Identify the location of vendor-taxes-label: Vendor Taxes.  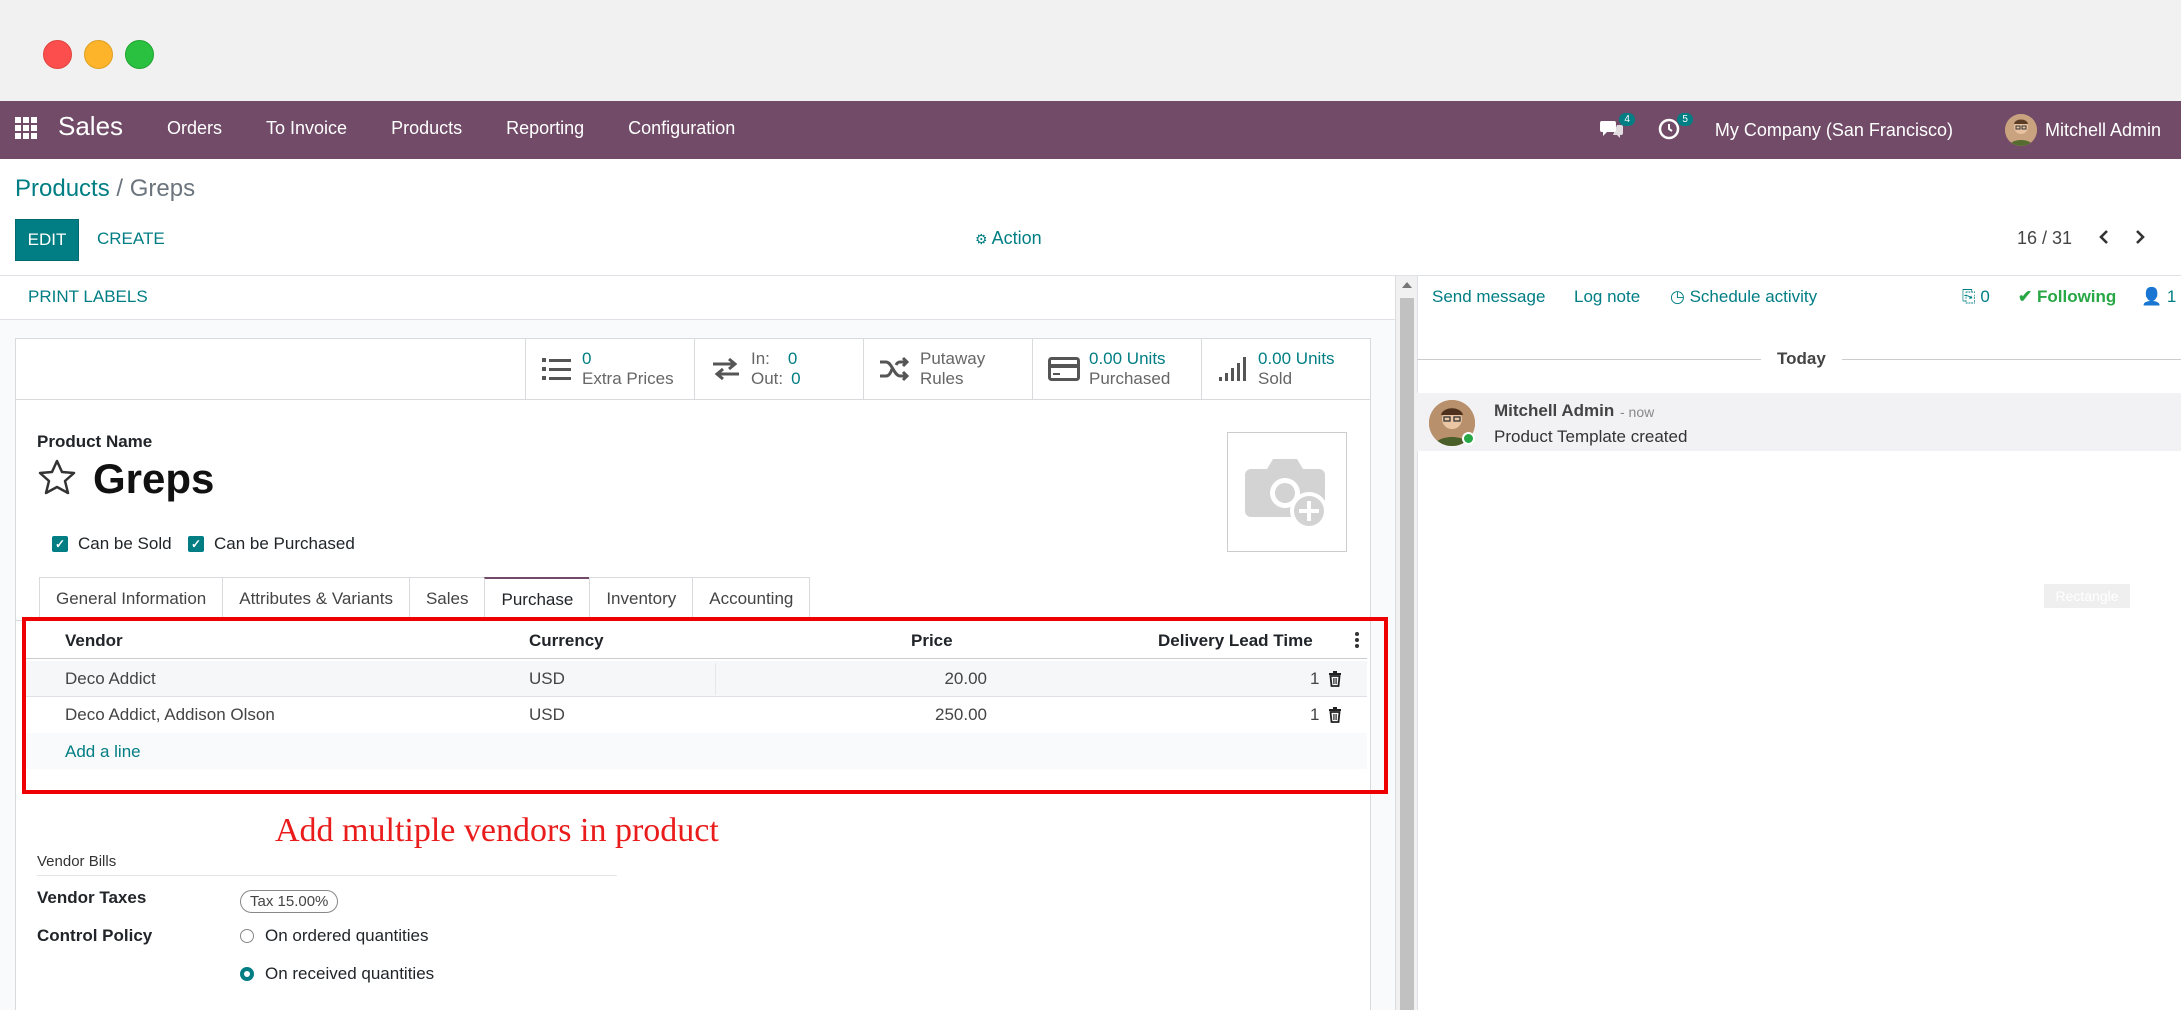
(92, 897).